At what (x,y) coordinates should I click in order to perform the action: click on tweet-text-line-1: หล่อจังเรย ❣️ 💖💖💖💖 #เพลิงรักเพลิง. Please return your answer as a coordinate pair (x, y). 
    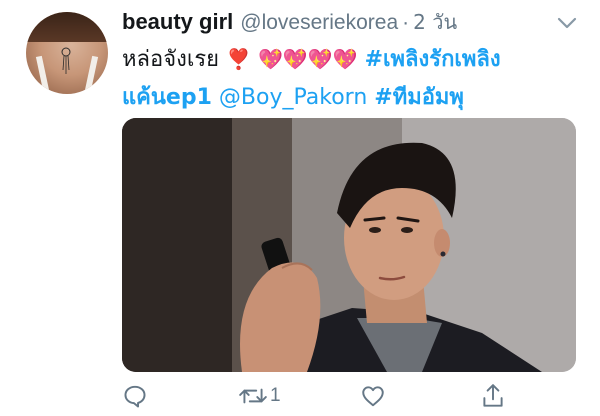
    Looking at the image, I should click on (352, 59).